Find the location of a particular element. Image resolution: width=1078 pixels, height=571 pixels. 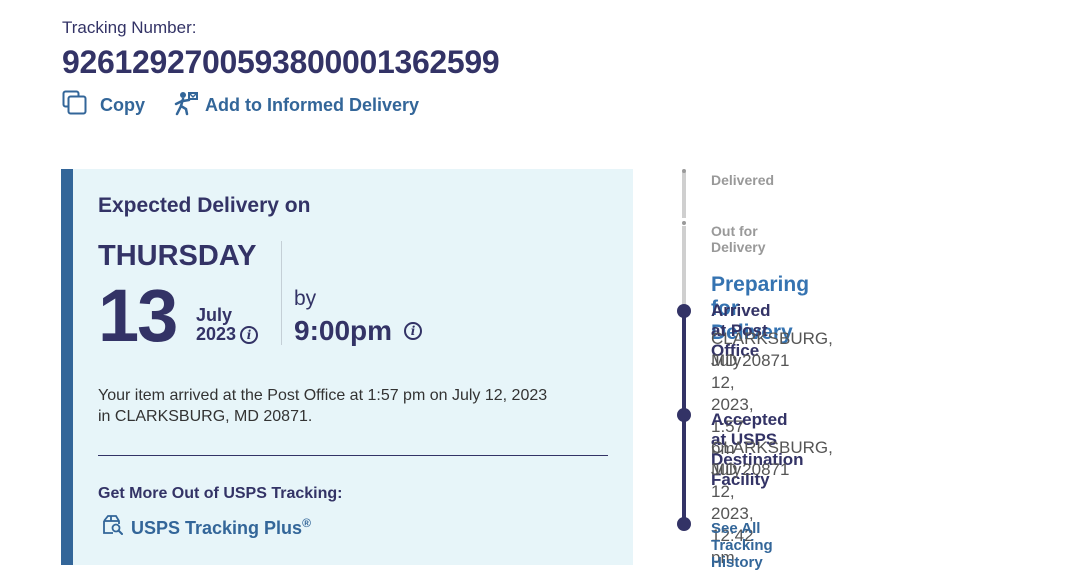

usps-tracking-plus-label: USPS Tracking Plus® is located at coordinates (221, 527).